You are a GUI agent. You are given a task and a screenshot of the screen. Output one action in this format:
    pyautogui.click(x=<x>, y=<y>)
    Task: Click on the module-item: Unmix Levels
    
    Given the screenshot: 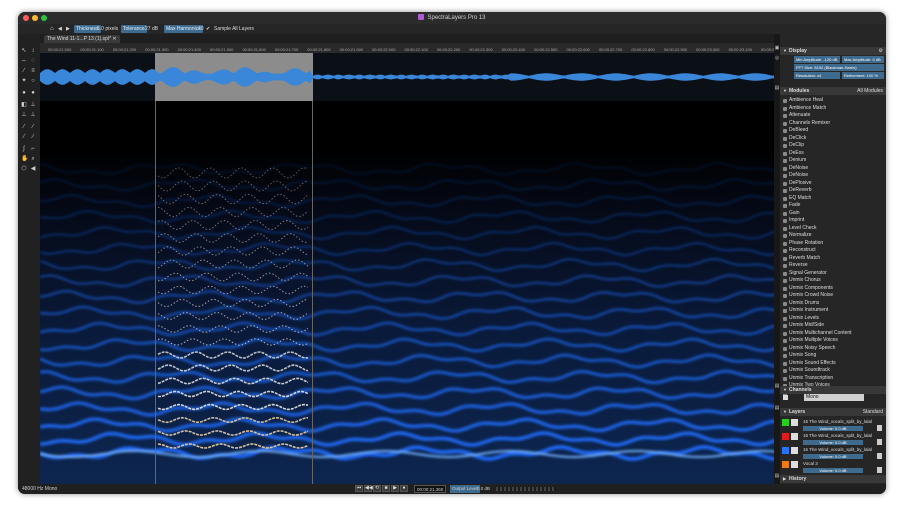 What is the action you would take?
    pyautogui.click(x=833, y=319)
    